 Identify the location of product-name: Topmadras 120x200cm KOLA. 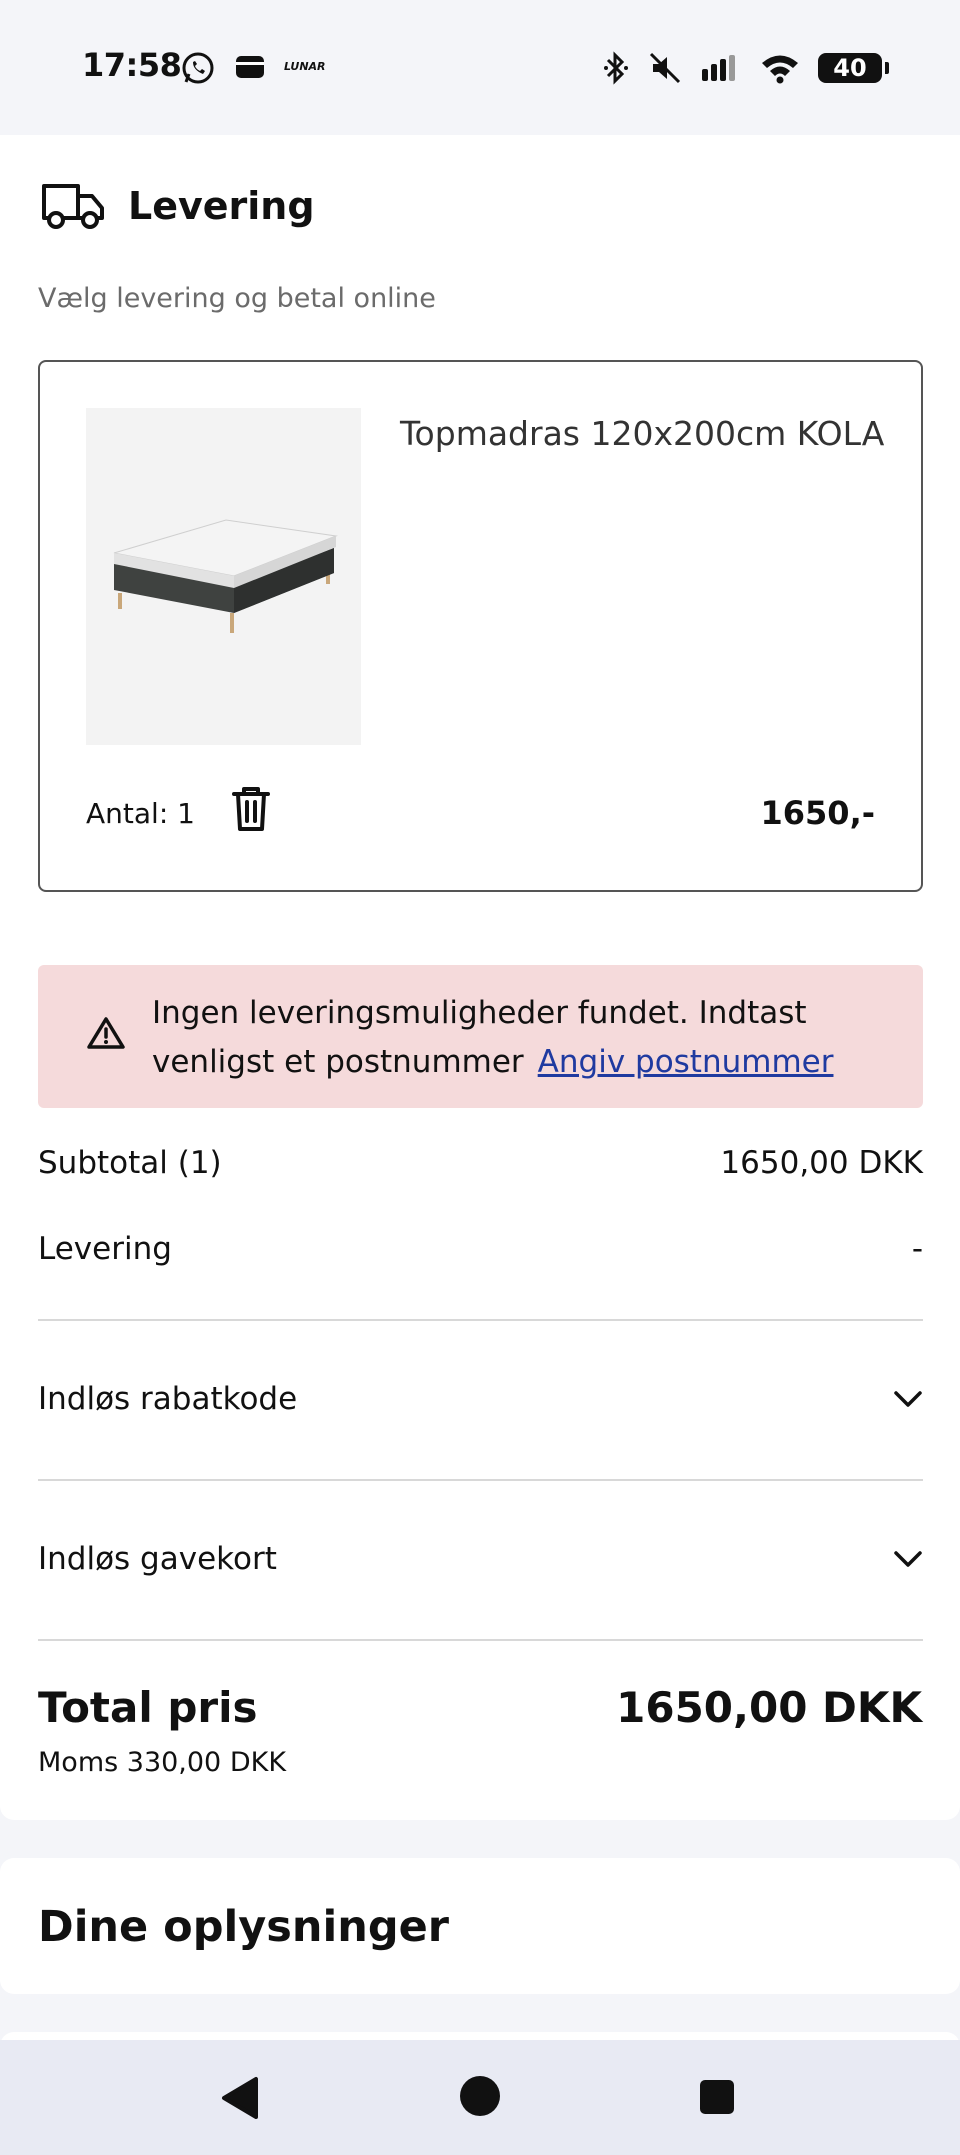
(642, 433).